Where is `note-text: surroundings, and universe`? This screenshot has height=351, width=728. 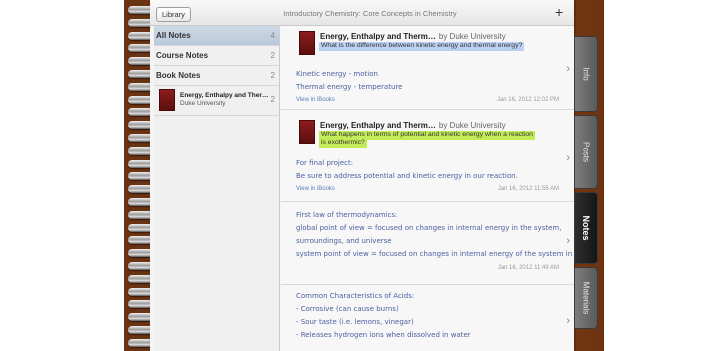
note-text: surroundings, and universe is located at coordinates (344, 241).